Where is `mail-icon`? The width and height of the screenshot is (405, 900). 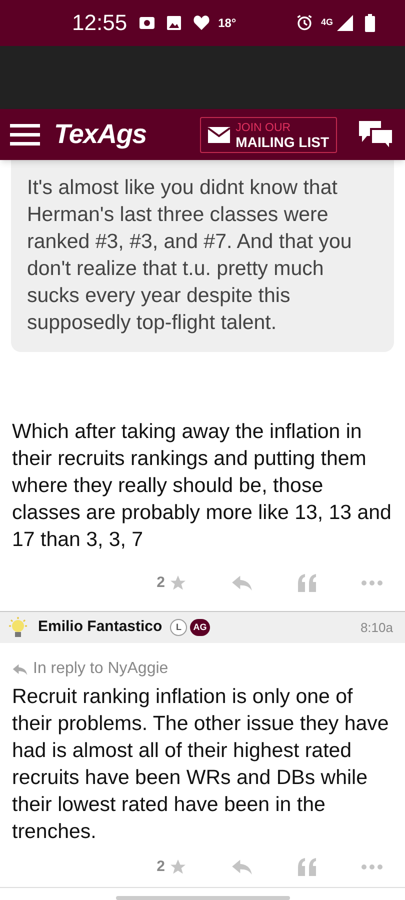
mail-icon is located at coordinates (219, 134).